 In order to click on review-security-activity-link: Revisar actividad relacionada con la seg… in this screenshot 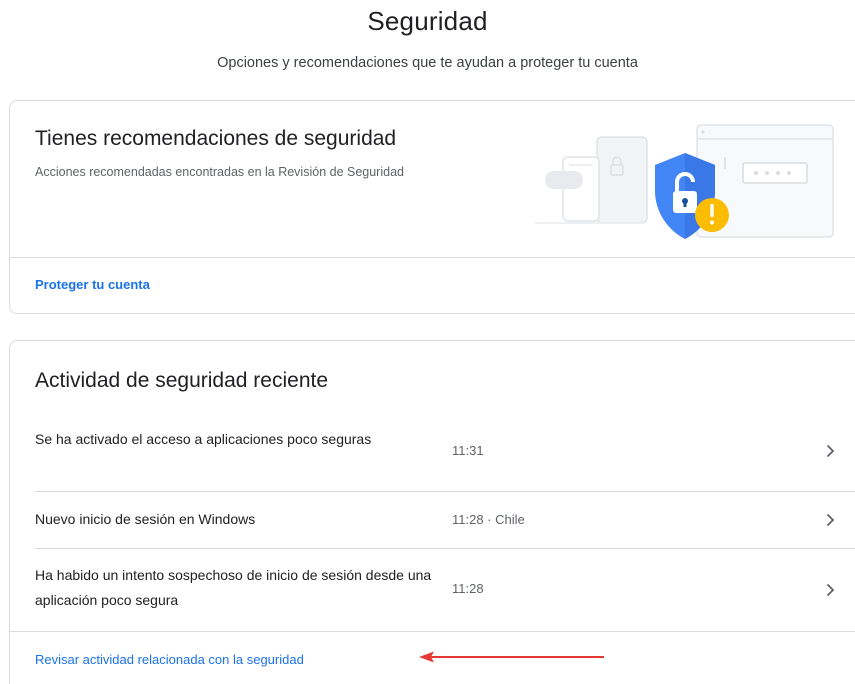, I will do `click(169, 659)`.